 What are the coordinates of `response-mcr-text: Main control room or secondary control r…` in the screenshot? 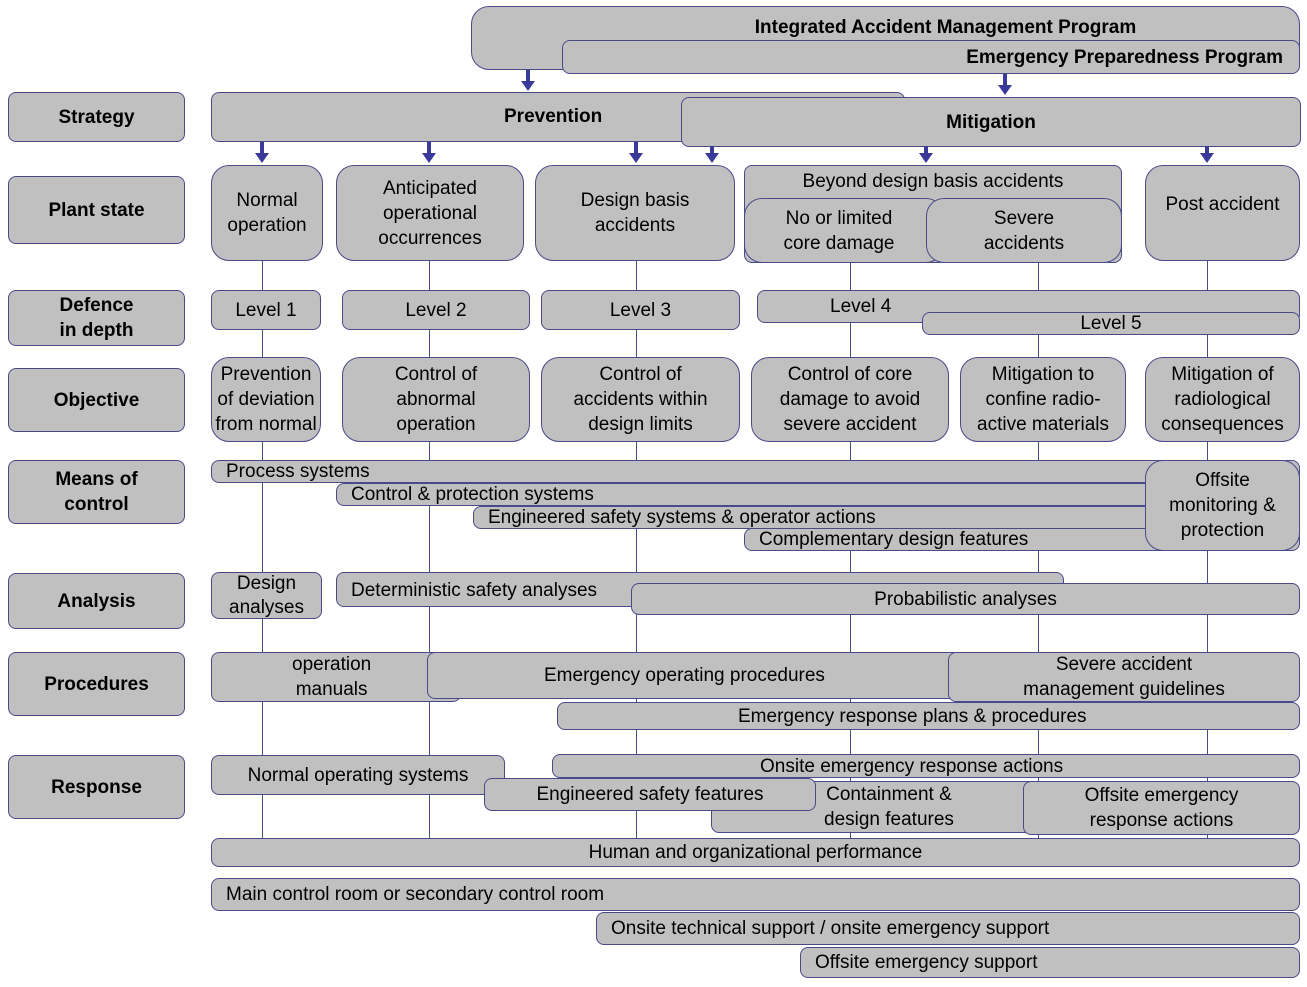 It's located at (415, 894).